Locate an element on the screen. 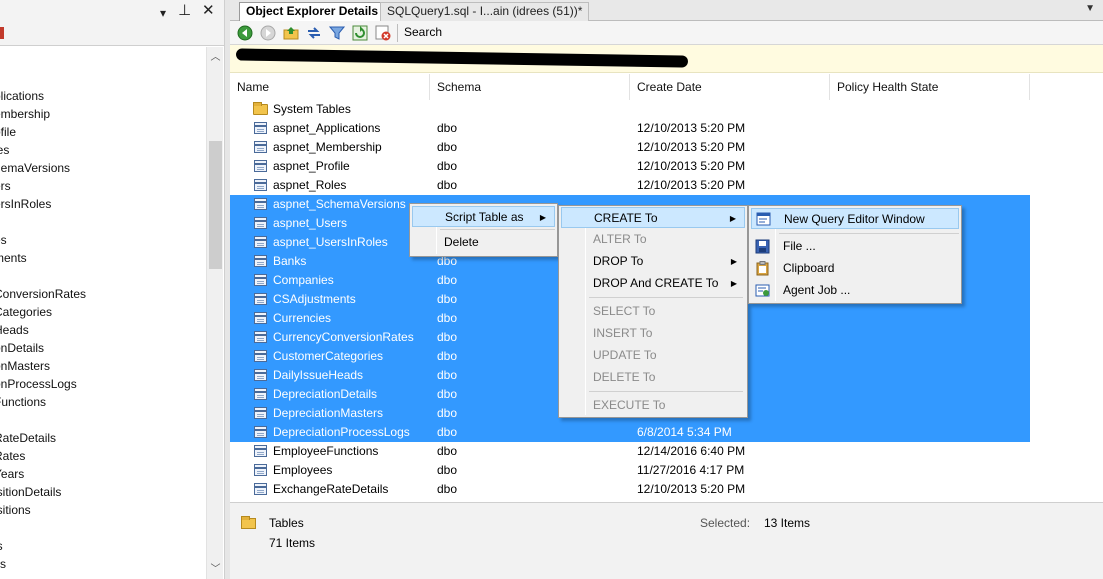  agent-job-icon is located at coordinates (763, 290).